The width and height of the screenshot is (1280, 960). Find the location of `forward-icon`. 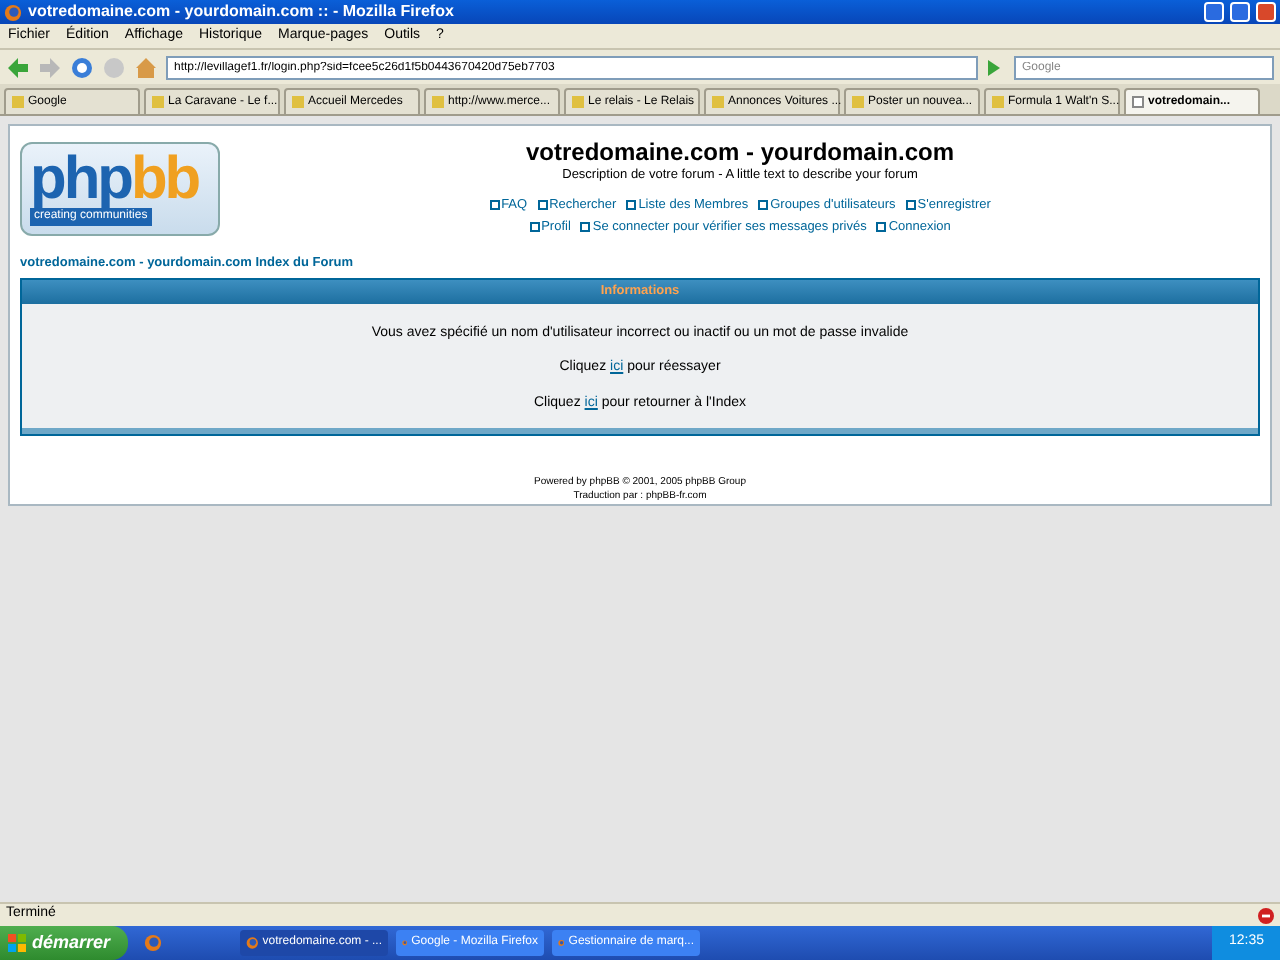

forward-icon is located at coordinates (50, 67).